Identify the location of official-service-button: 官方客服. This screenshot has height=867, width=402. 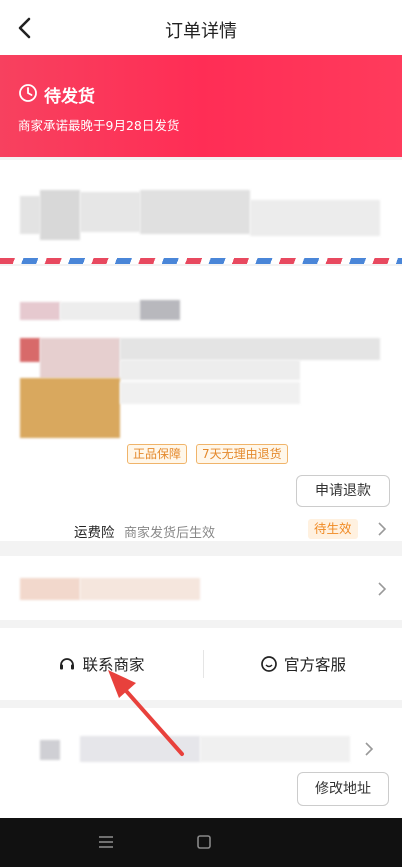
(303, 664).